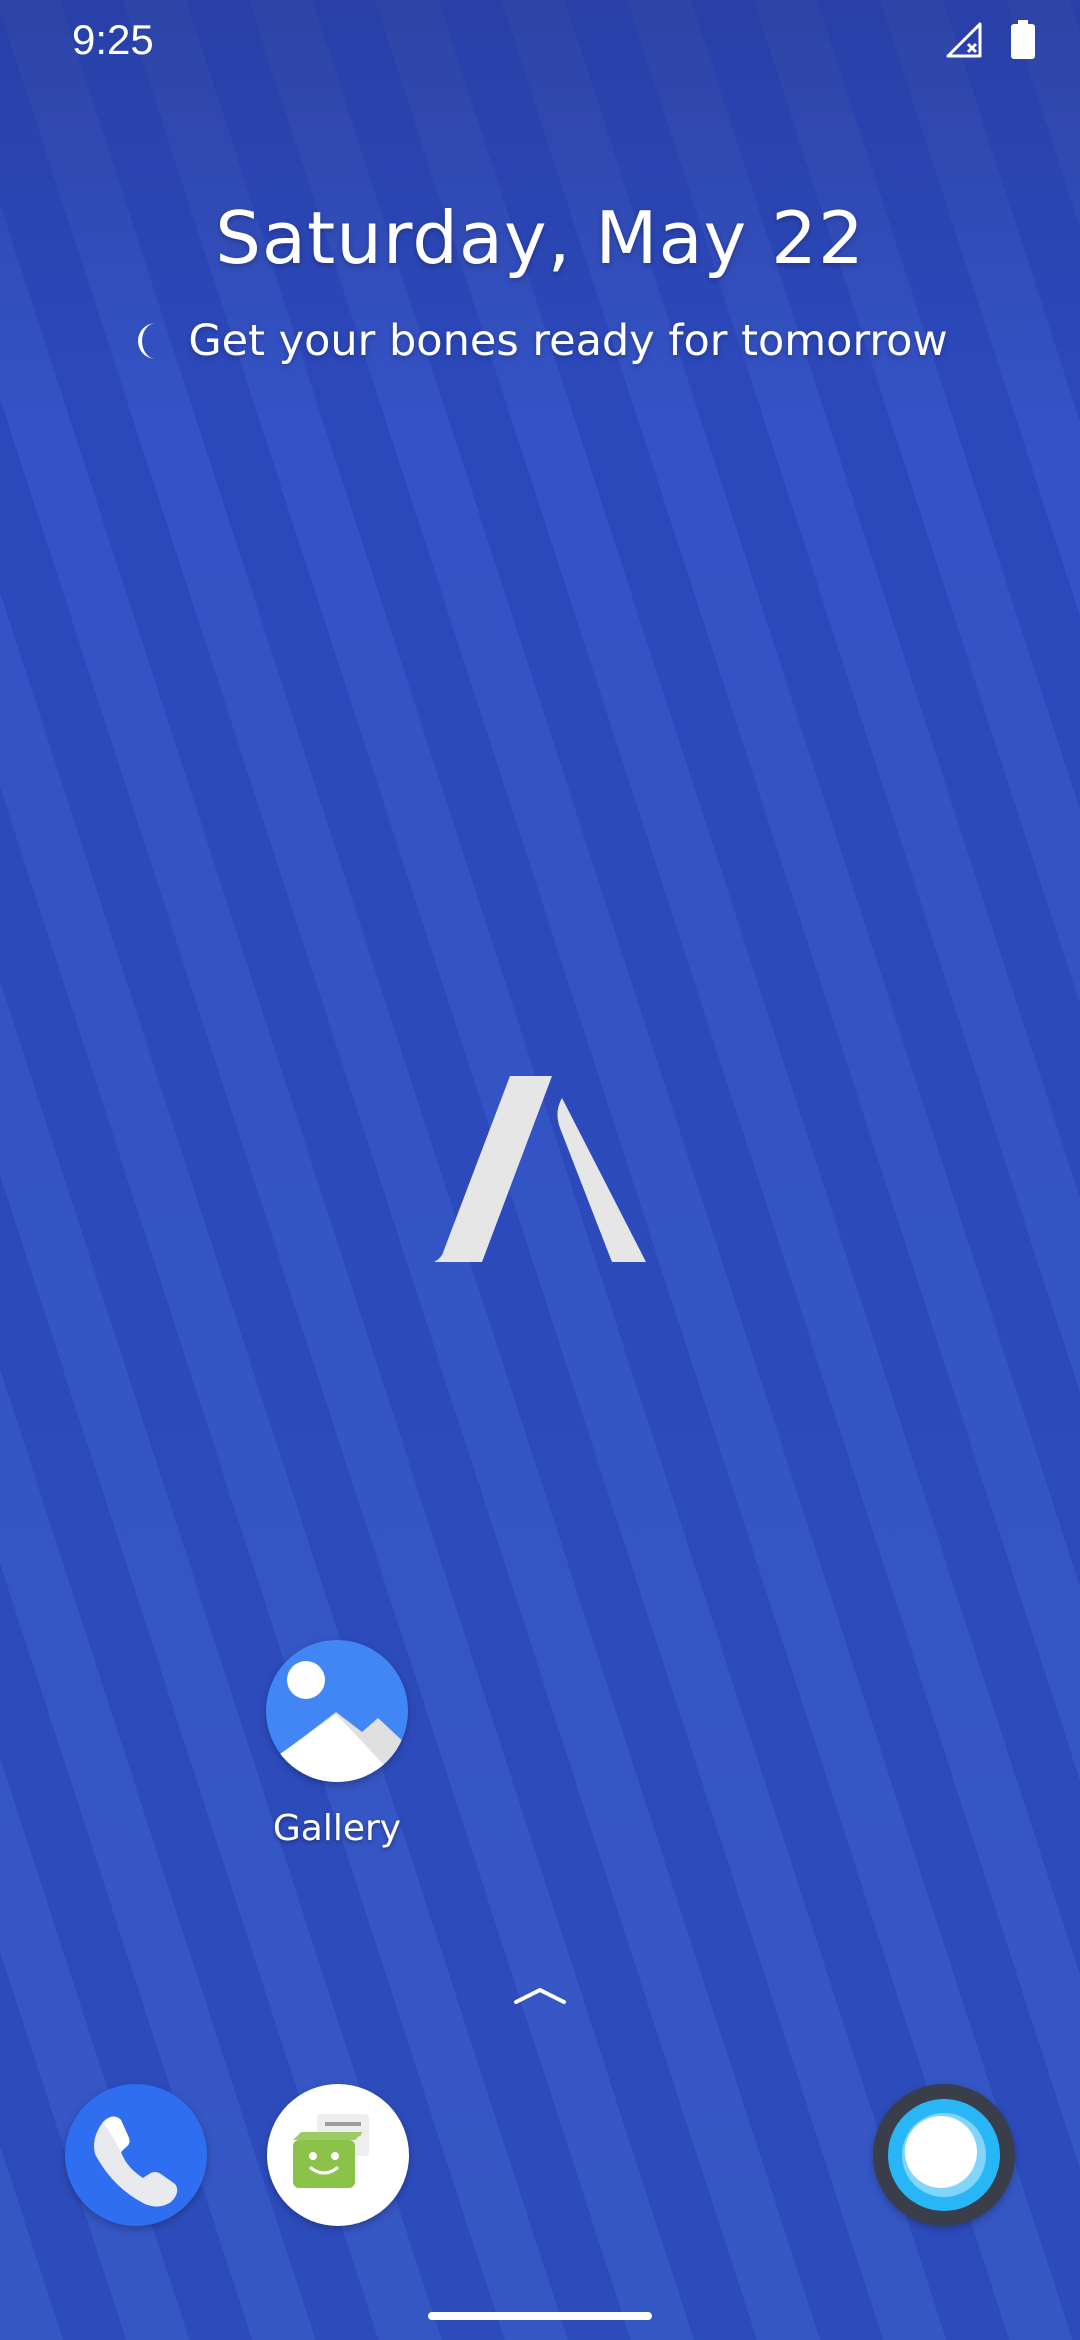  I want to click on date-widget: Saturday, May 22, so click(540, 238).